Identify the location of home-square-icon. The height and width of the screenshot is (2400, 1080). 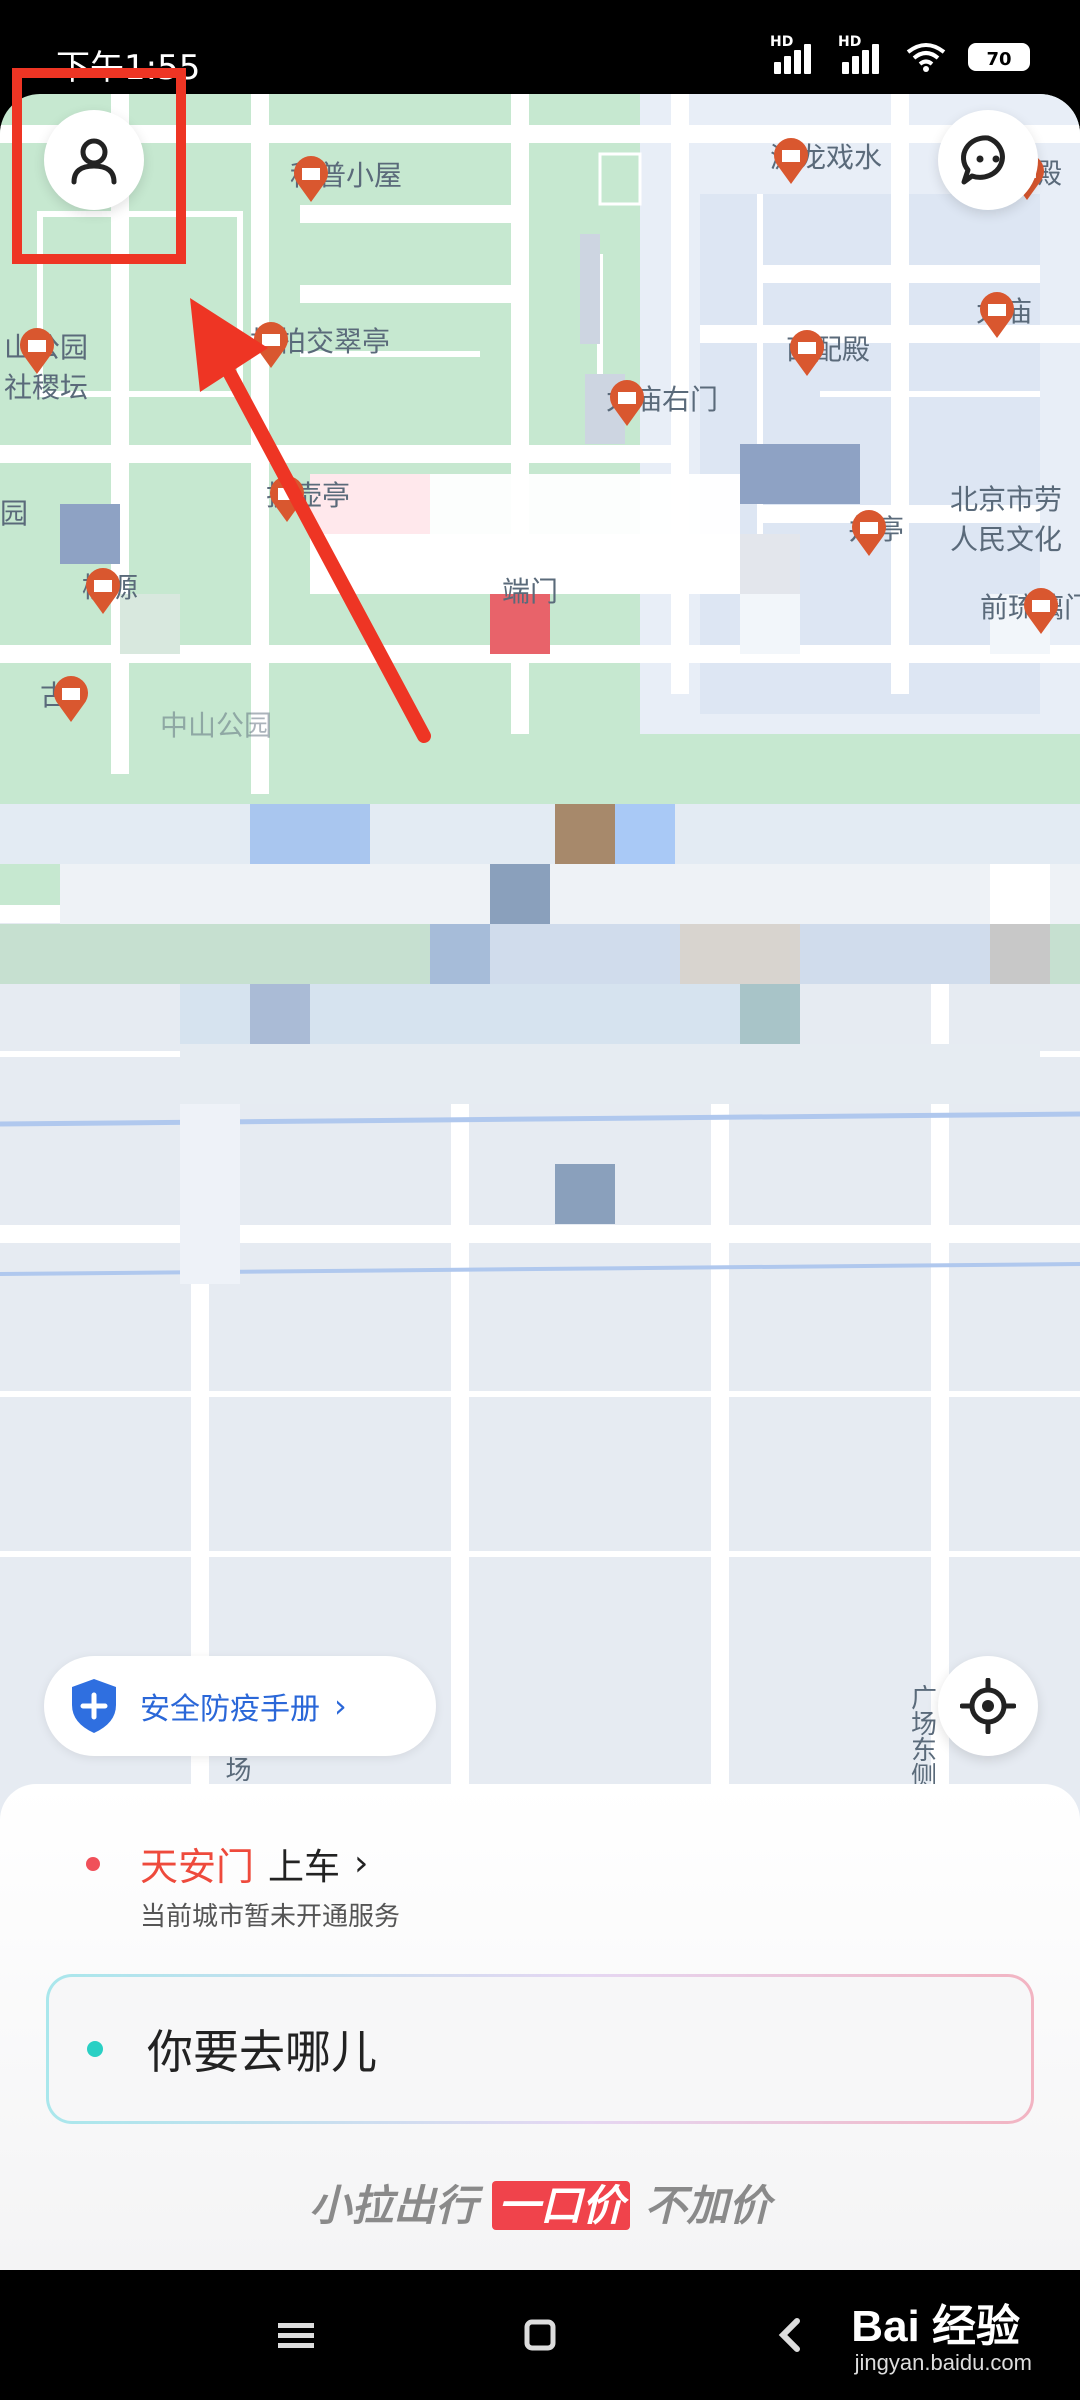
(540, 2335).